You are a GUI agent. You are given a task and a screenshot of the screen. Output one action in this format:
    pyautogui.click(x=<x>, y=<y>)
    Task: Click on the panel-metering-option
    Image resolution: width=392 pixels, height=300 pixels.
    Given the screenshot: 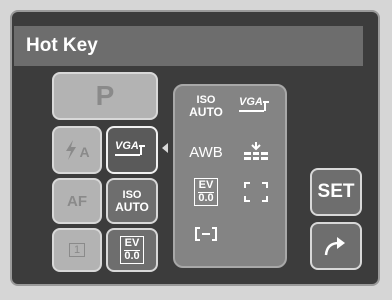 What is the action you would take?
    pyautogui.click(x=256, y=152)
    